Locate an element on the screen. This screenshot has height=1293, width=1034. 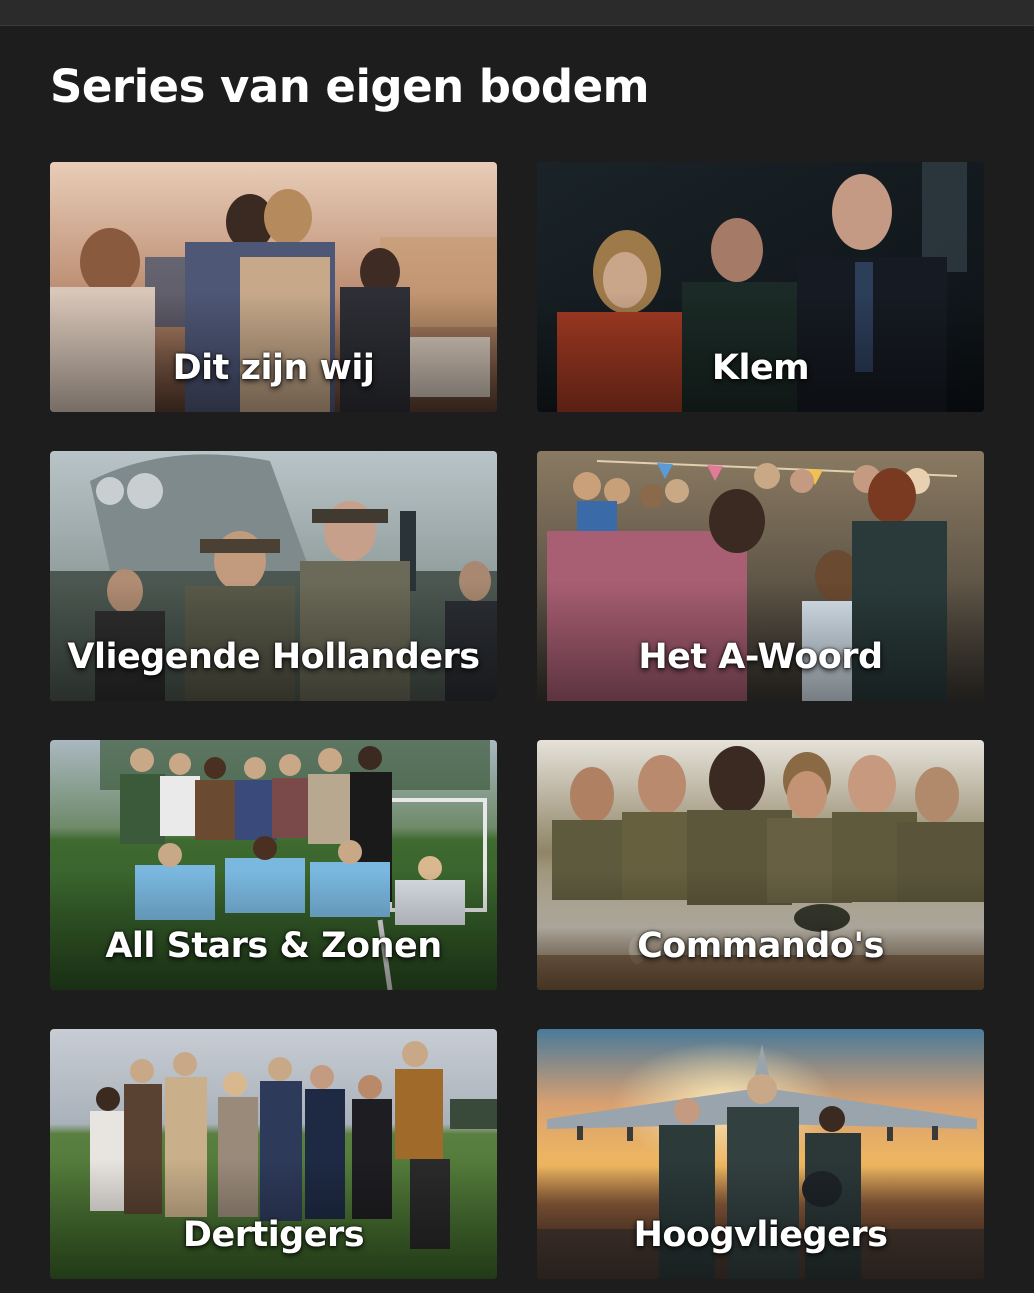
series-tile-vliegende-hollanders: Vliegende Hollanders is located at coordinates (273, 576).